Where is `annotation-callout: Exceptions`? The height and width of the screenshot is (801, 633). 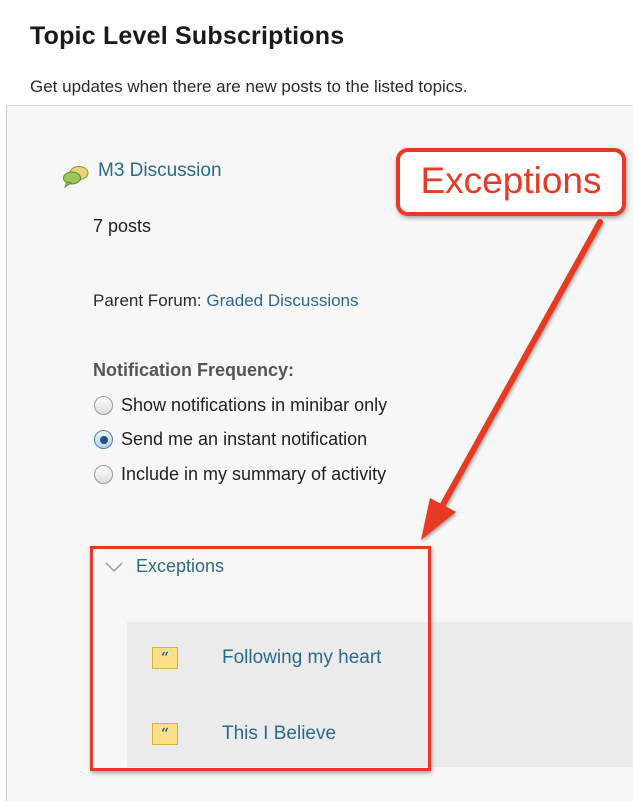
annotation-callout: Exceptions is located at coordinates (511, 182).